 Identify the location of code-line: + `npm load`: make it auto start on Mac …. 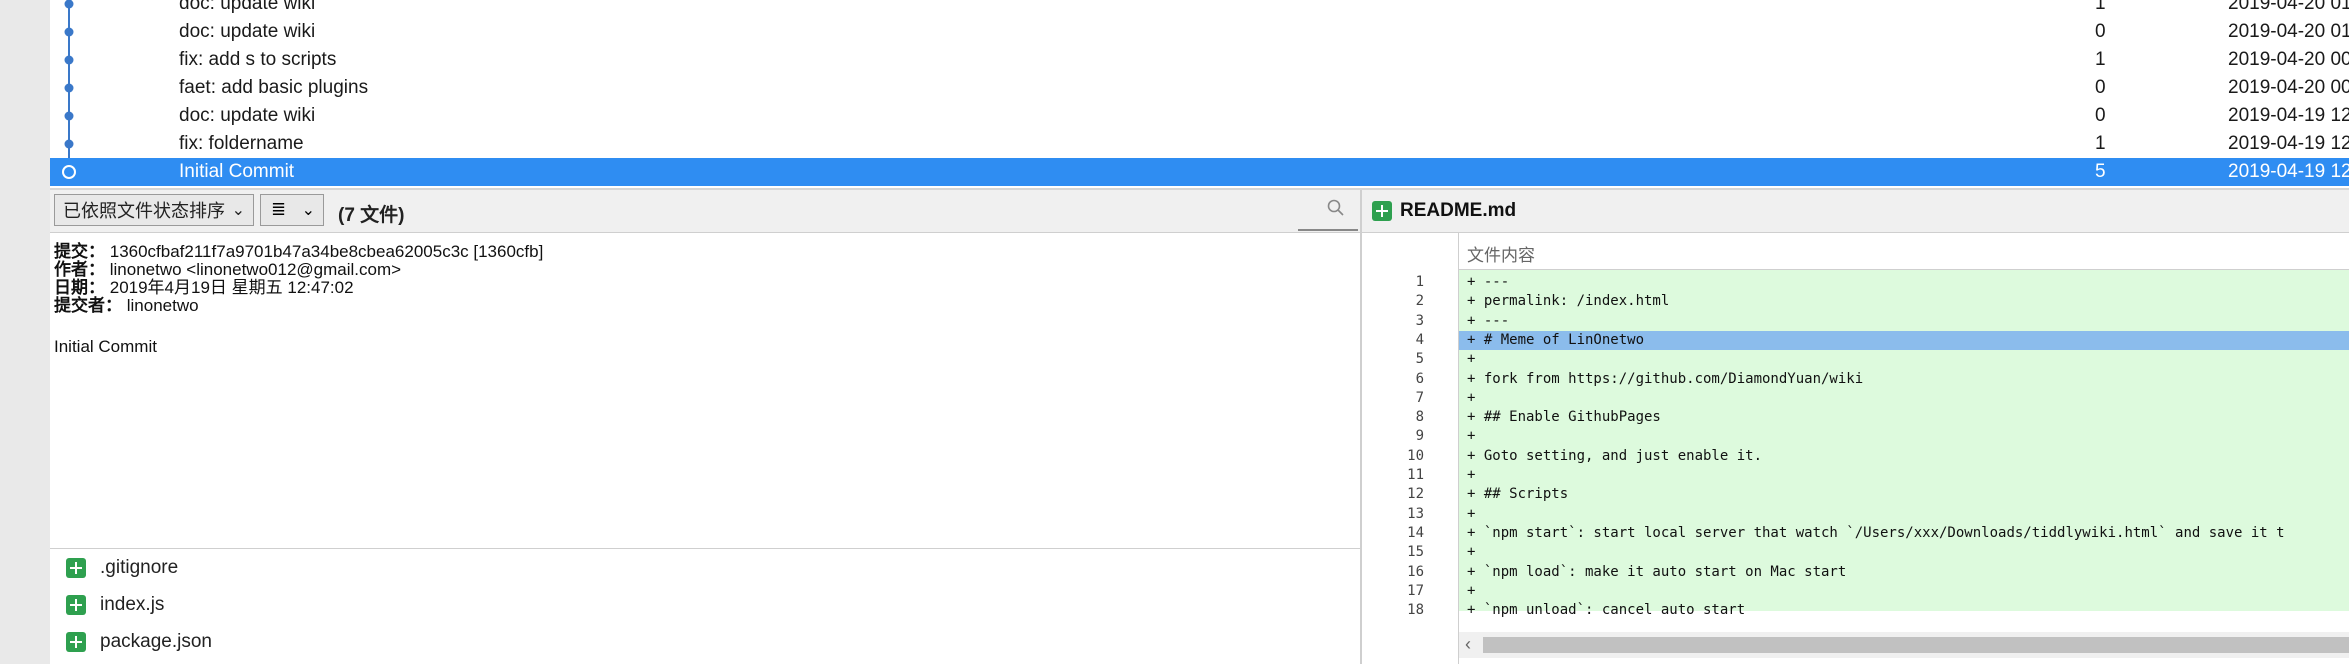
(1657, 571).